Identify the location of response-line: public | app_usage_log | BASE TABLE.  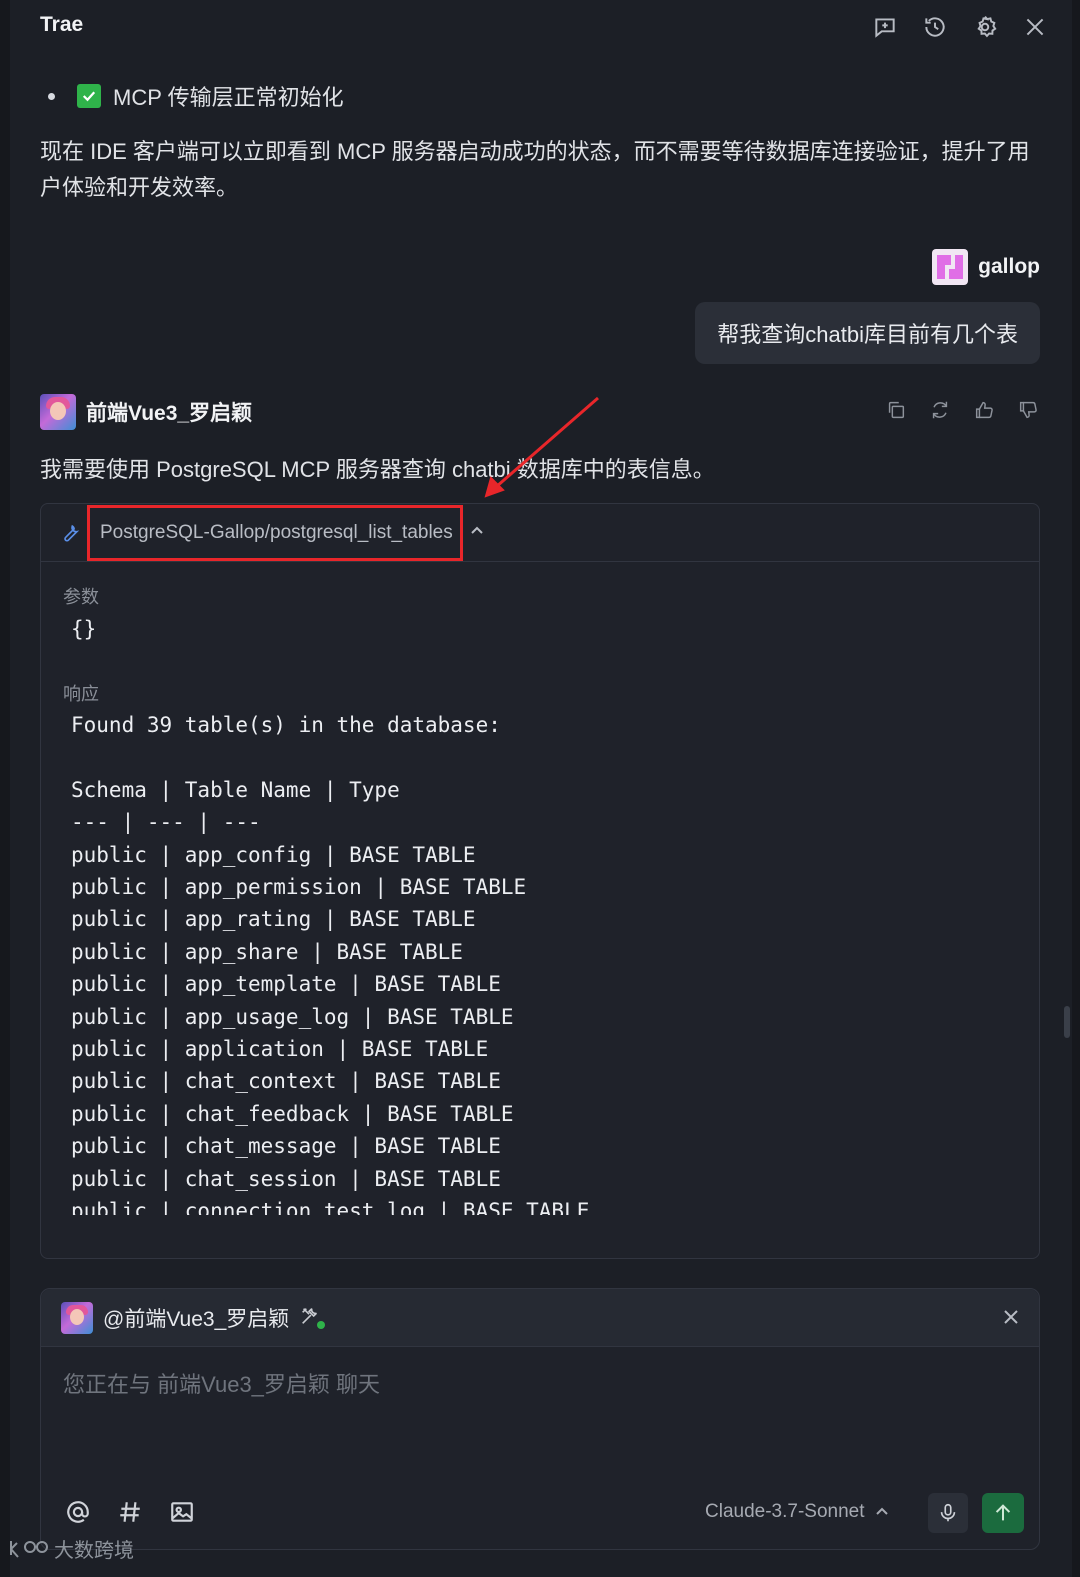
(292, 1016).